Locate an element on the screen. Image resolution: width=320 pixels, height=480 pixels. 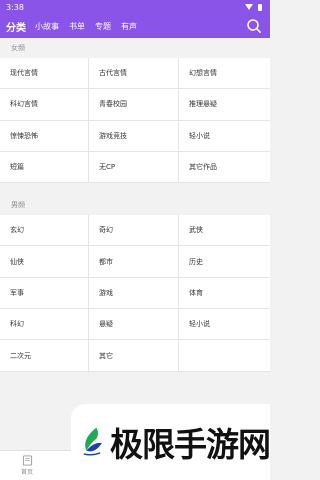
category-item: 其它 is located at coordinates (134, 356).